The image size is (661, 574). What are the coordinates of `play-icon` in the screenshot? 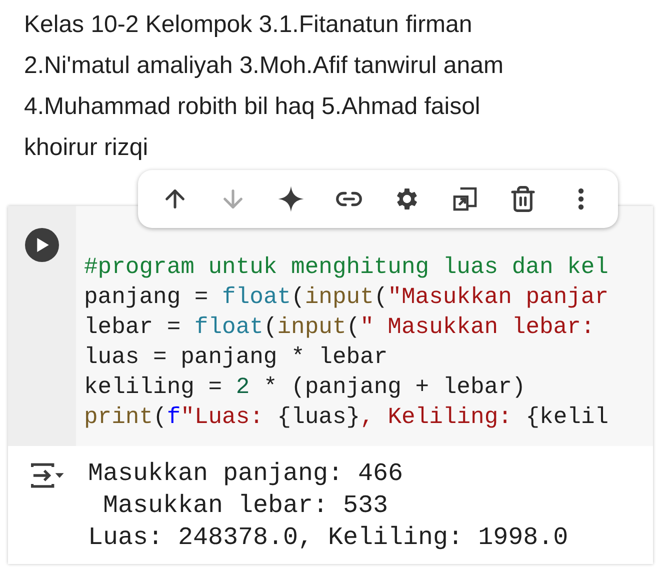 It's located at (43, 245).